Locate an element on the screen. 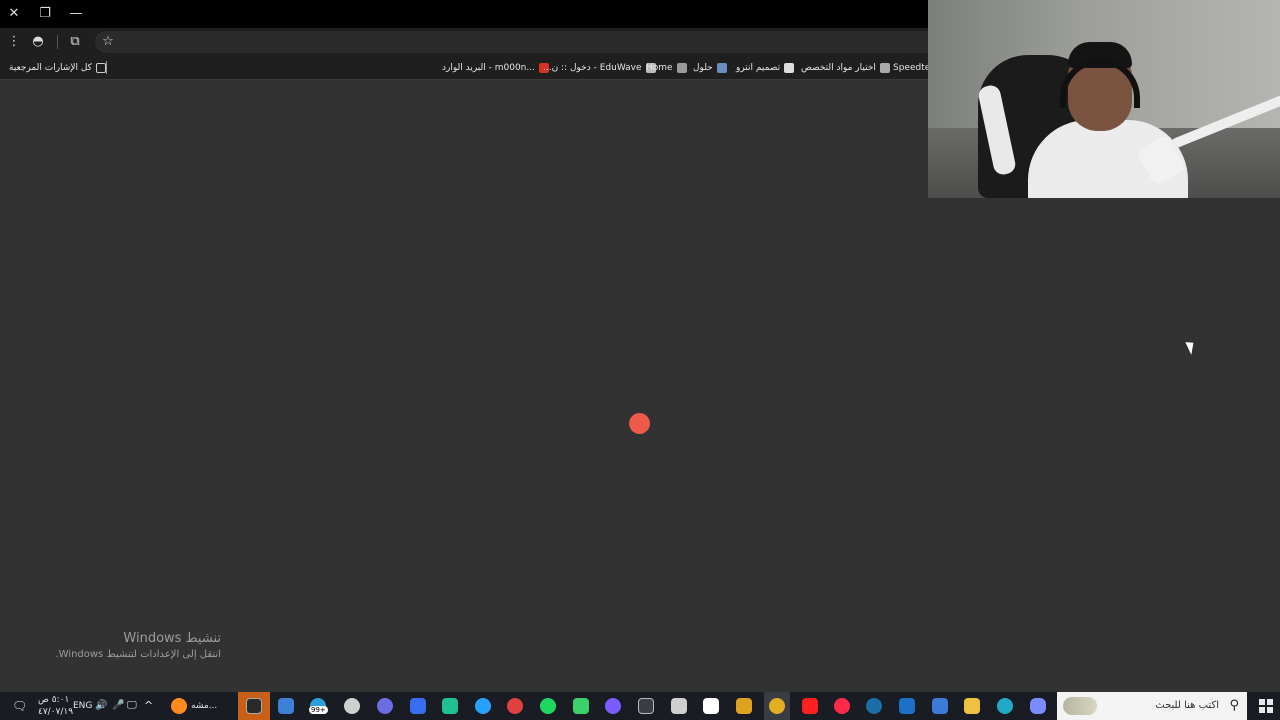 This screenshot has width=1280, height=720. sketchup-icon is located at coordinates (418, 706).